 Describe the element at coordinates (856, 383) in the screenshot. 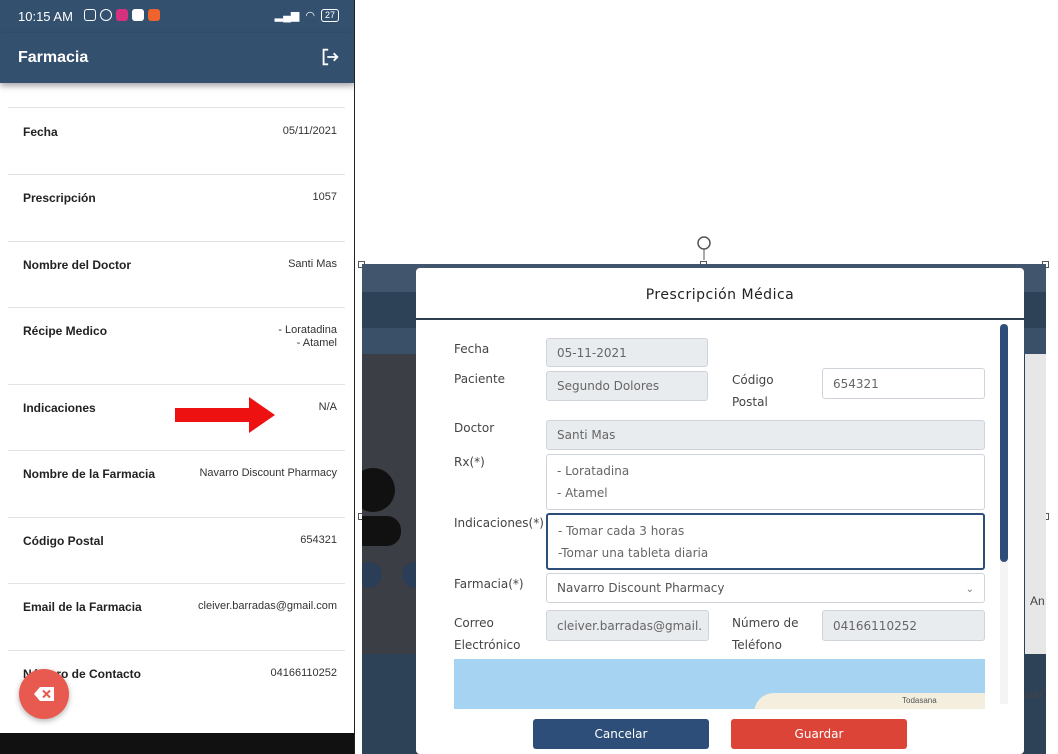

I see `codigo-postal-value: 654321` at that location.